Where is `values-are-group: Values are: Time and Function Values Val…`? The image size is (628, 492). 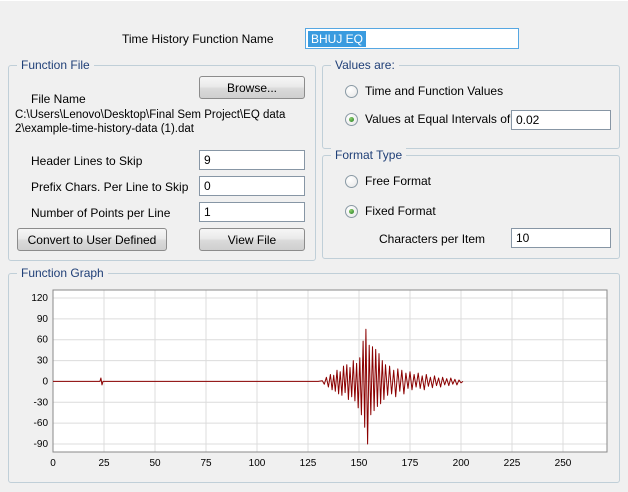 values-are-group: Values are: Time and Function Values Val… is located at coordinates (471, 103).